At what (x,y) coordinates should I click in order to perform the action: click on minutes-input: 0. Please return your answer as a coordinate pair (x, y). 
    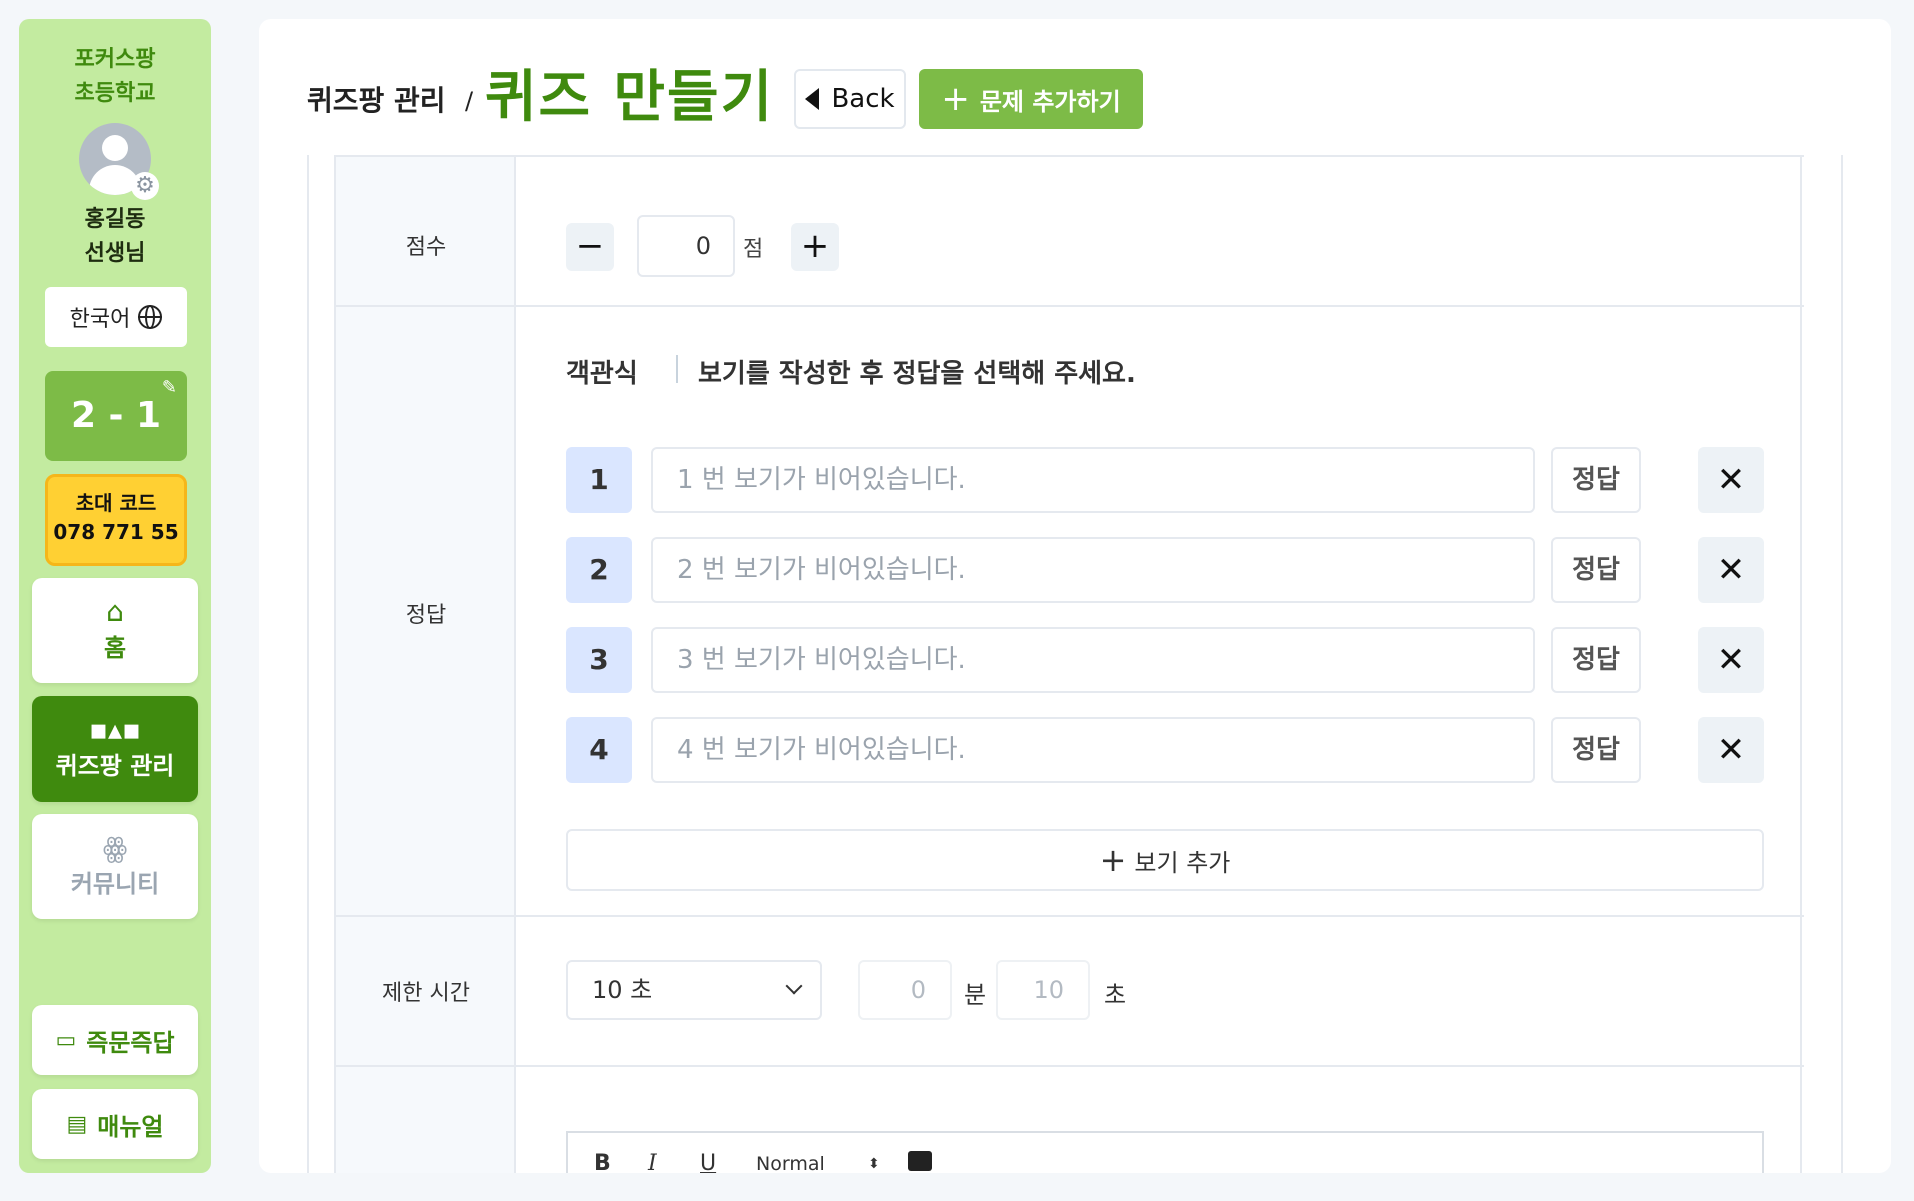
    Looking at the image, I should click on (905, 990).